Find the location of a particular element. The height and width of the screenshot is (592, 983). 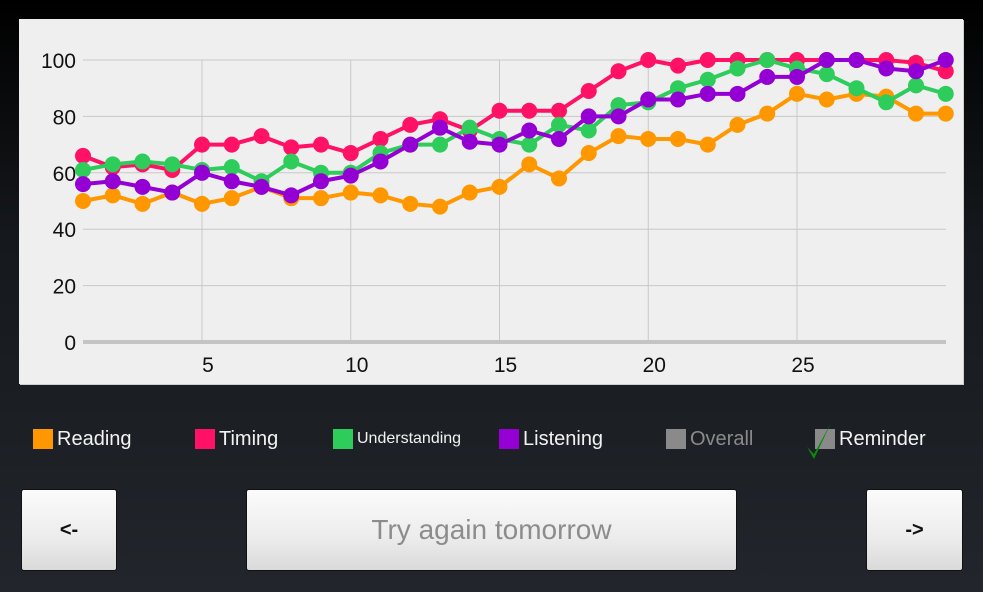

legend-item-overall: Overall is located at coordinates (709, 439).